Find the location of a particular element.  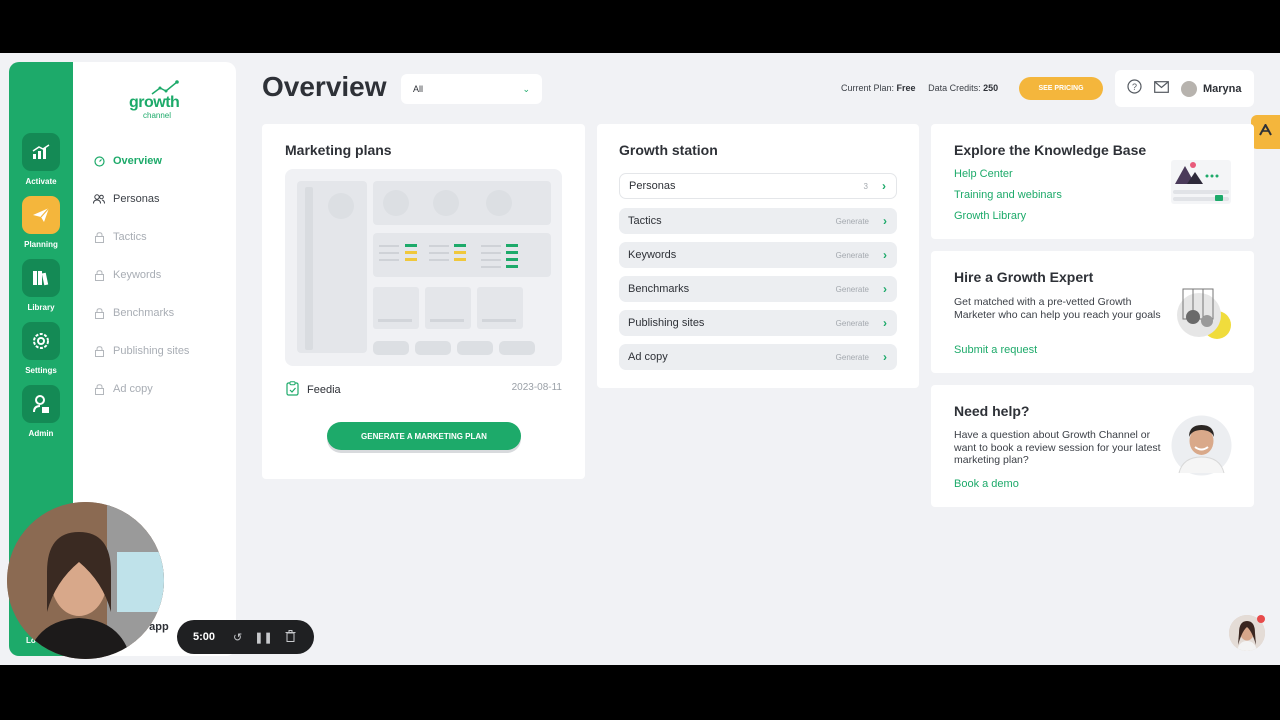

user-lock-icon is located at coordinates (41, 404).